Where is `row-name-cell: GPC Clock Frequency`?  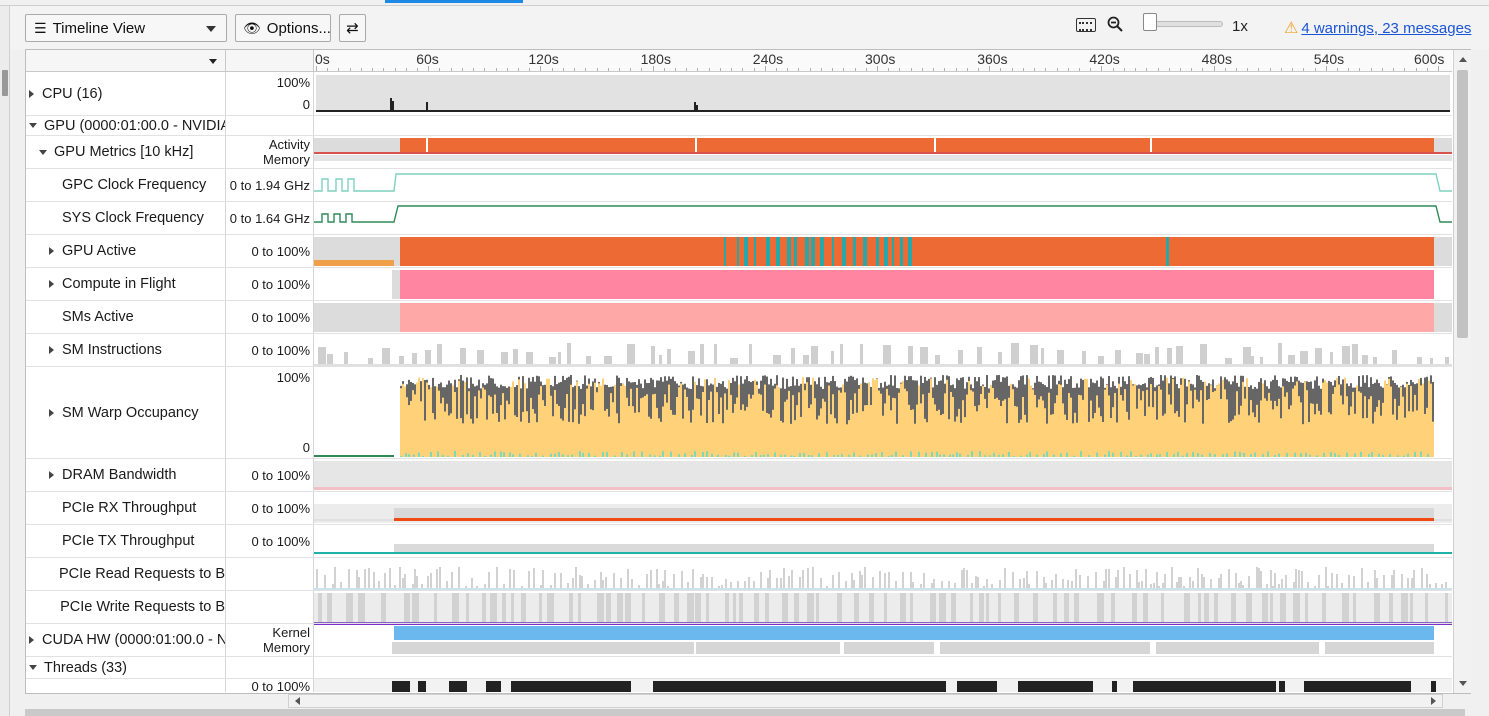 row-name-cell: GPC Clock Frequency is located at coordinates (126, 185).